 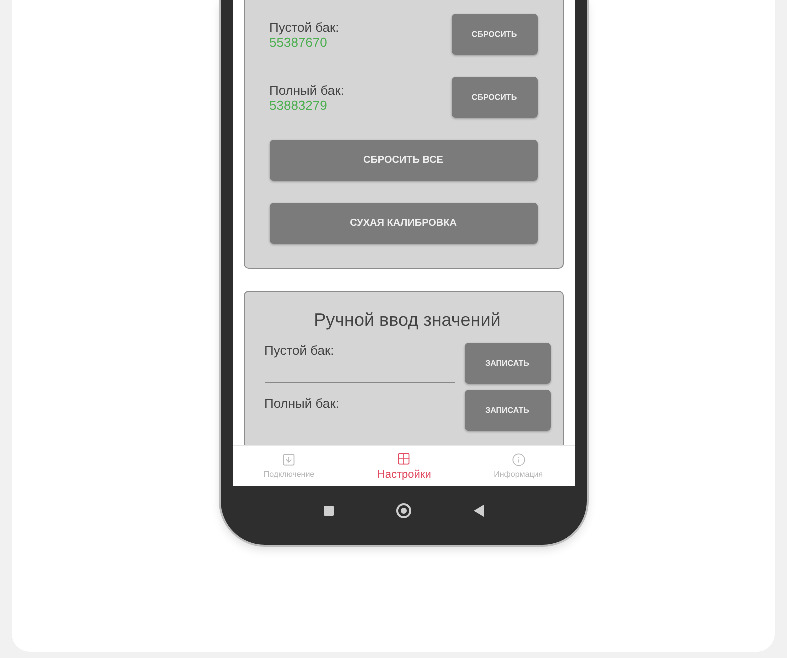 I want to click on tab: Подключение, so click(x=289, y=466).